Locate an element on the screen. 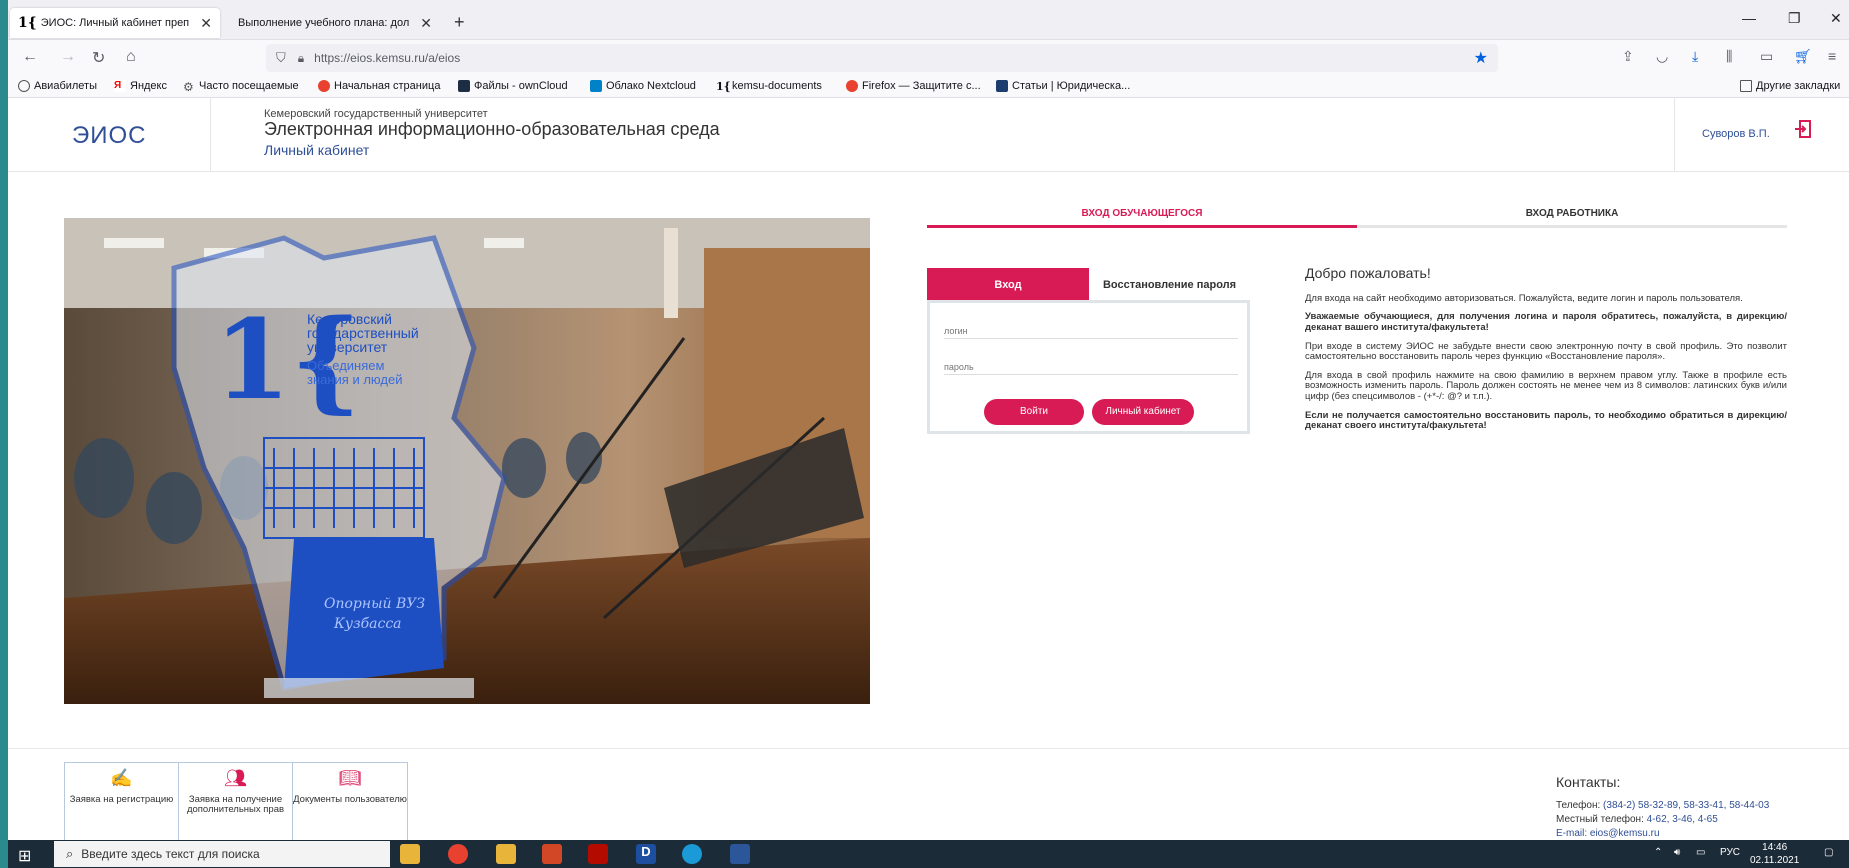  tab-employee-login: ВХОД РАБОТНИКА is located at coordinates (1572, 213).